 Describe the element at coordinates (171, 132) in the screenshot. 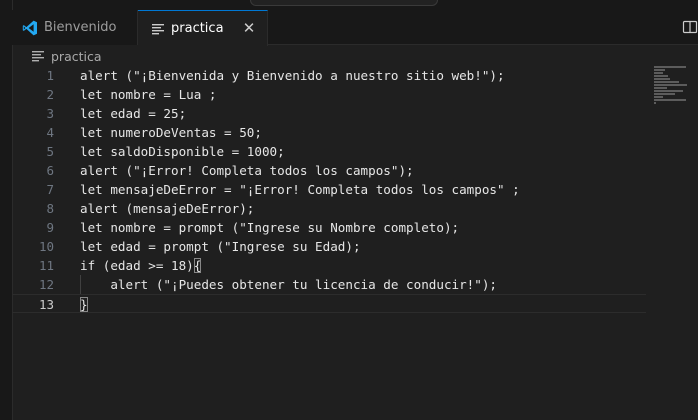

I see `code-text: let numeroDeVentas = 50;` at that location.